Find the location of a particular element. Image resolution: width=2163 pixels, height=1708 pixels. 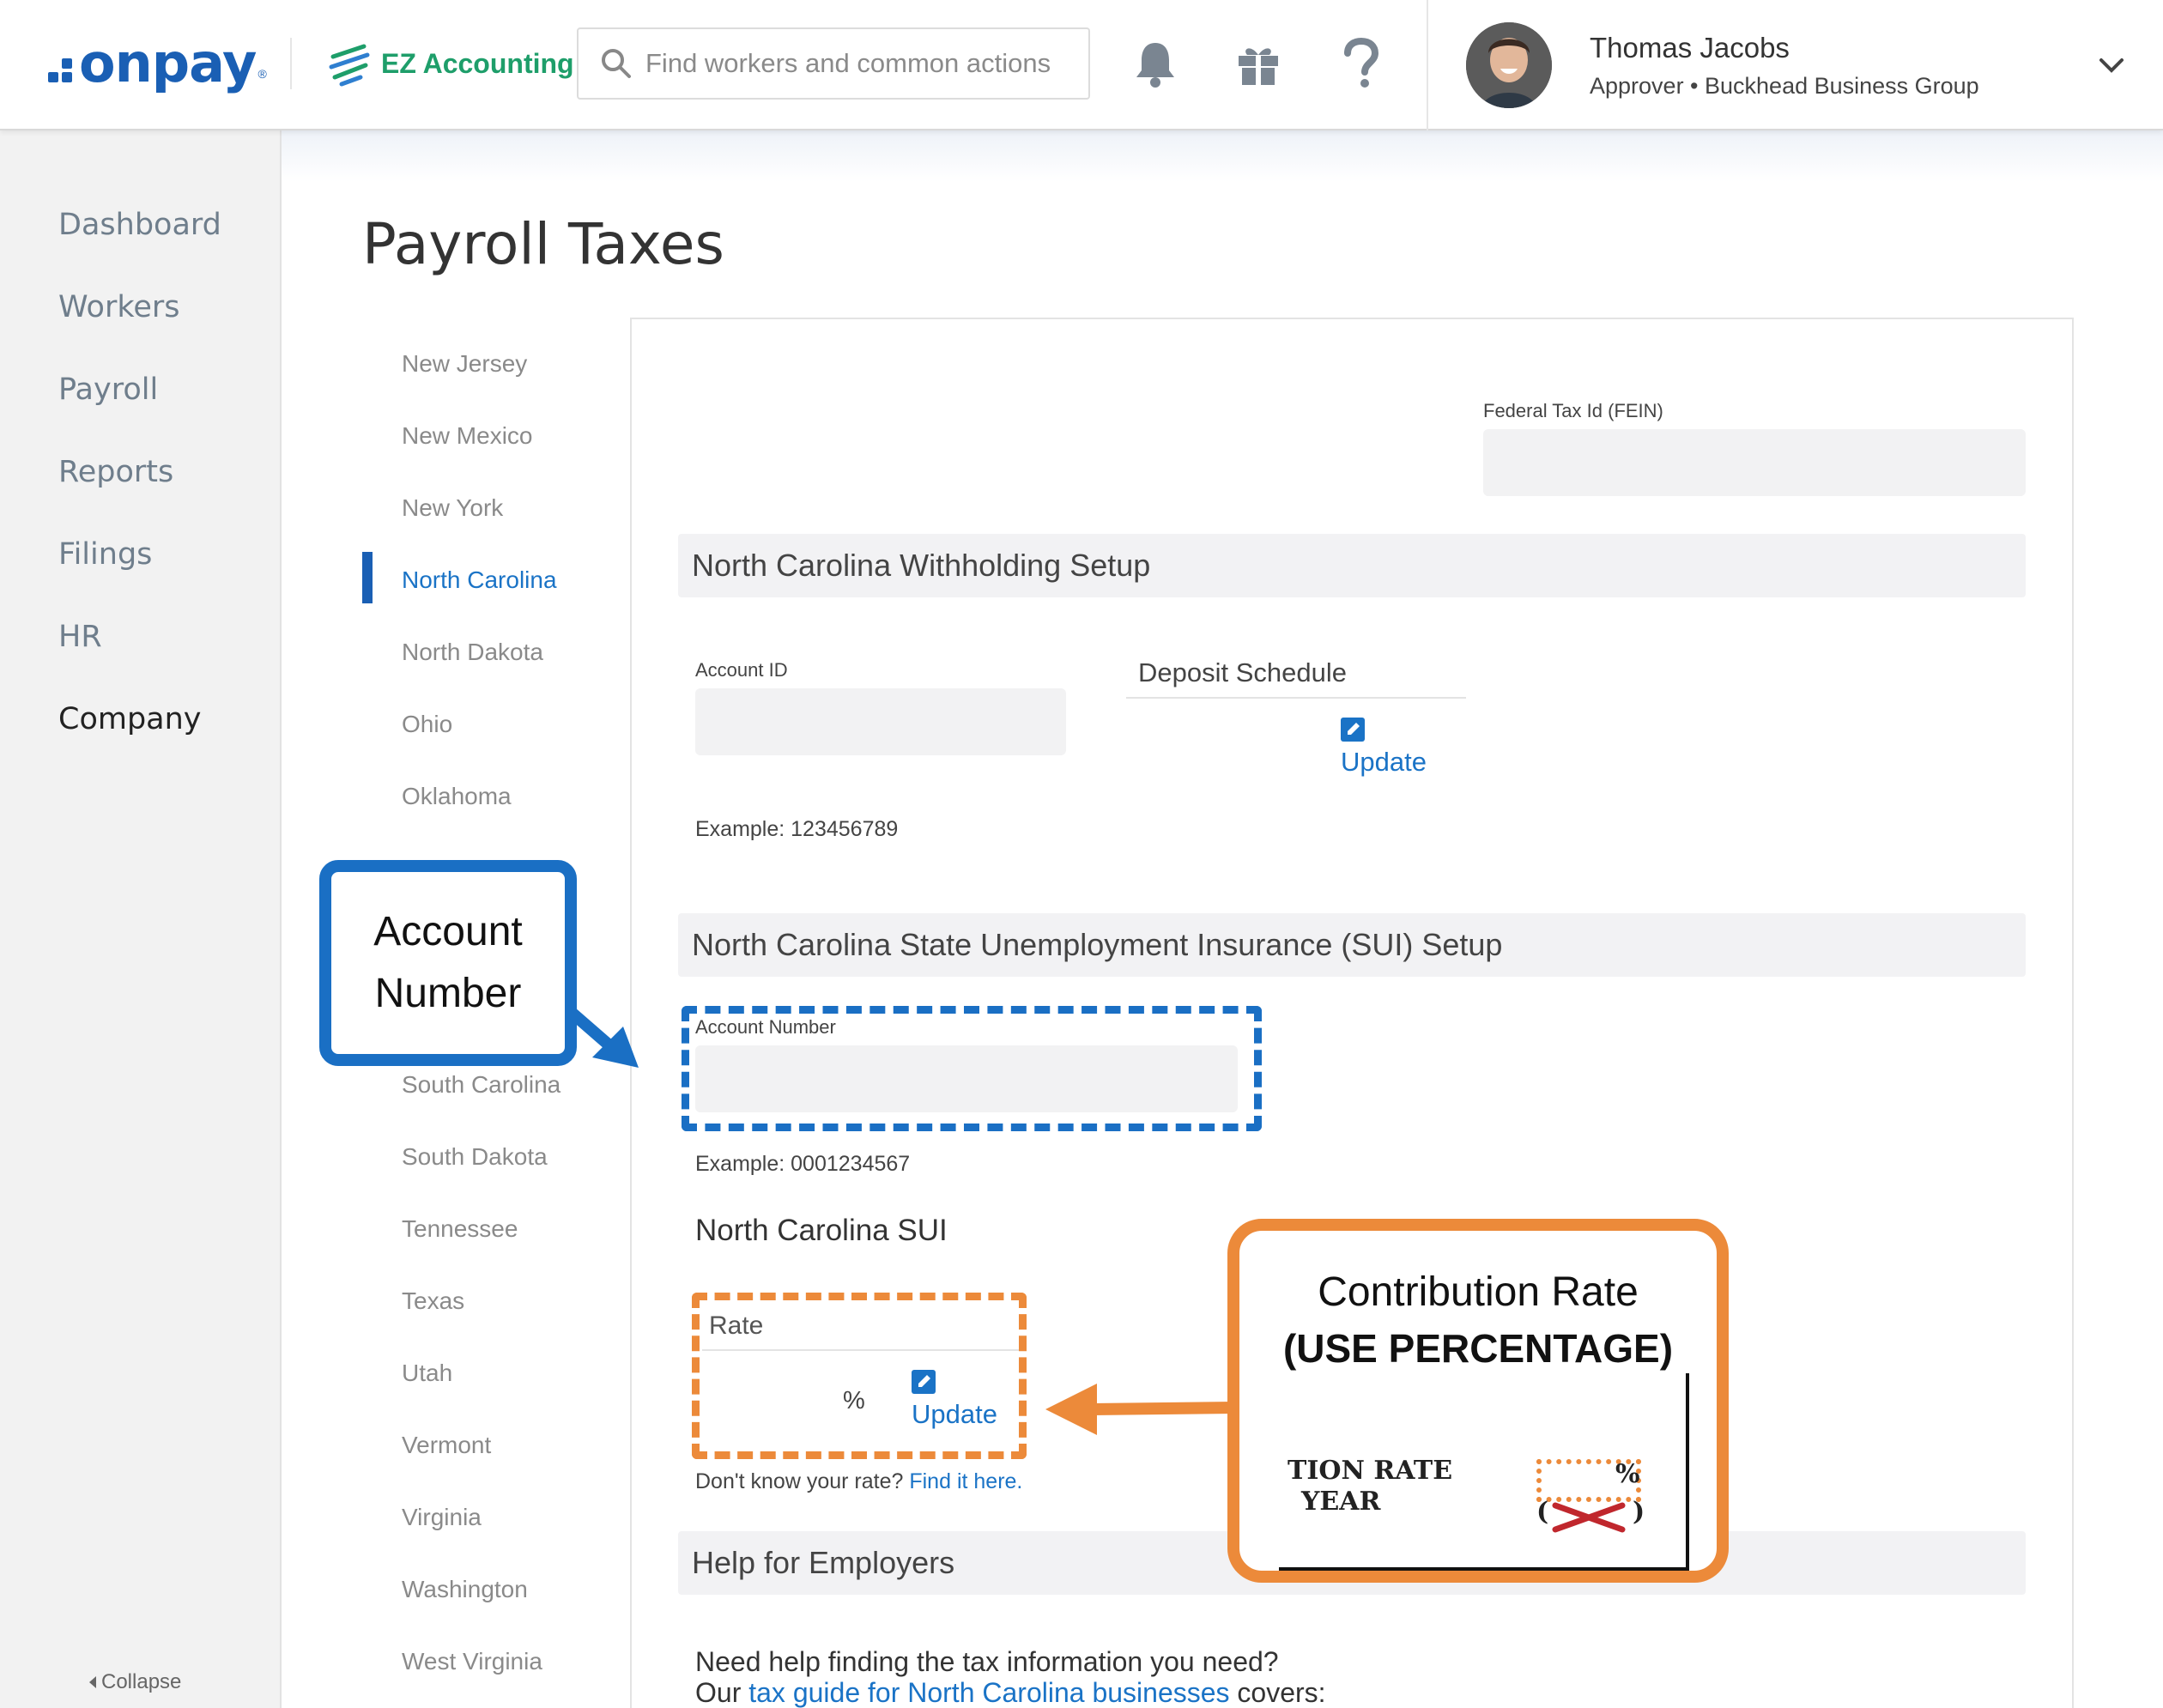

rate-help-text: Don't know your rate? Find it here. is located at coordinates (858, 1481).